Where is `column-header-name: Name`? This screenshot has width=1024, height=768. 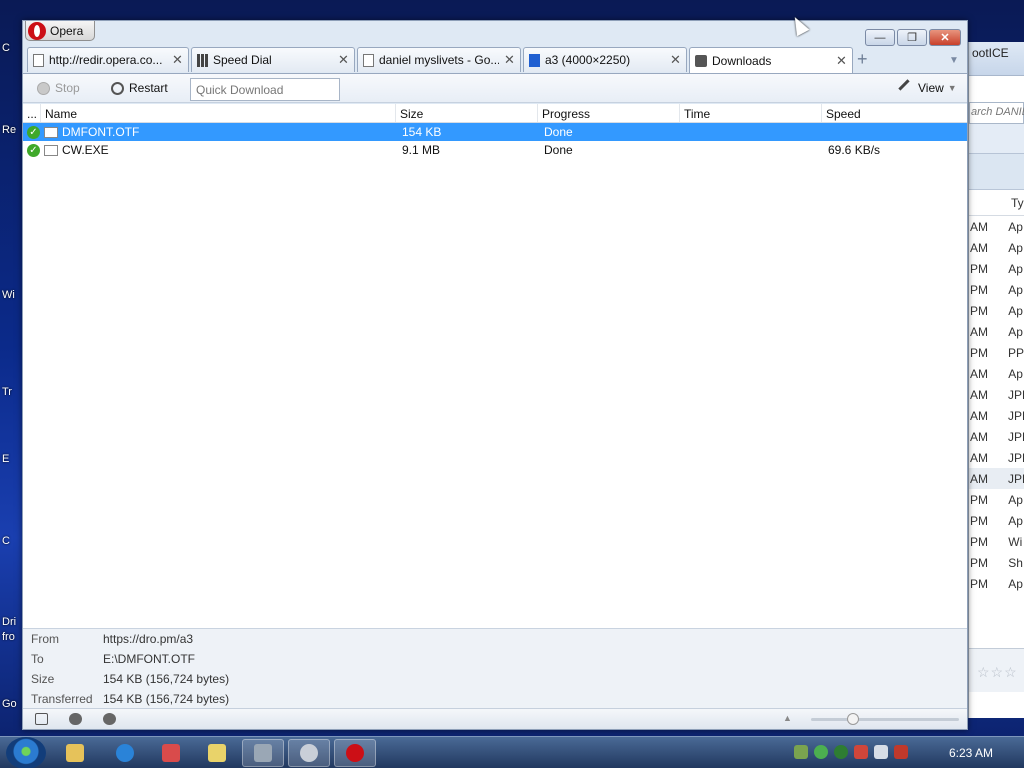
column-header-name: Name is located at coordinates (218, 113).